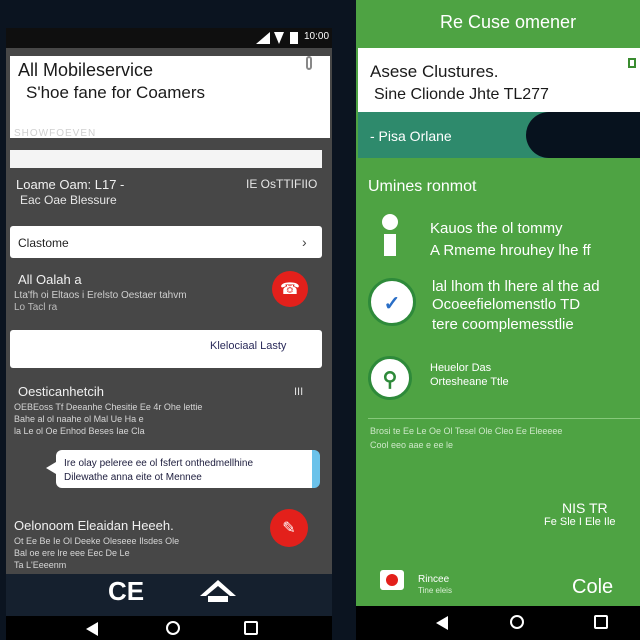 The height and width of the screenshot is (640, 640). What do you see at coordinates (496, 228) in the screenshot?
I see `info-text: Kauos the ol tommy` at bounding box center [496, 228].